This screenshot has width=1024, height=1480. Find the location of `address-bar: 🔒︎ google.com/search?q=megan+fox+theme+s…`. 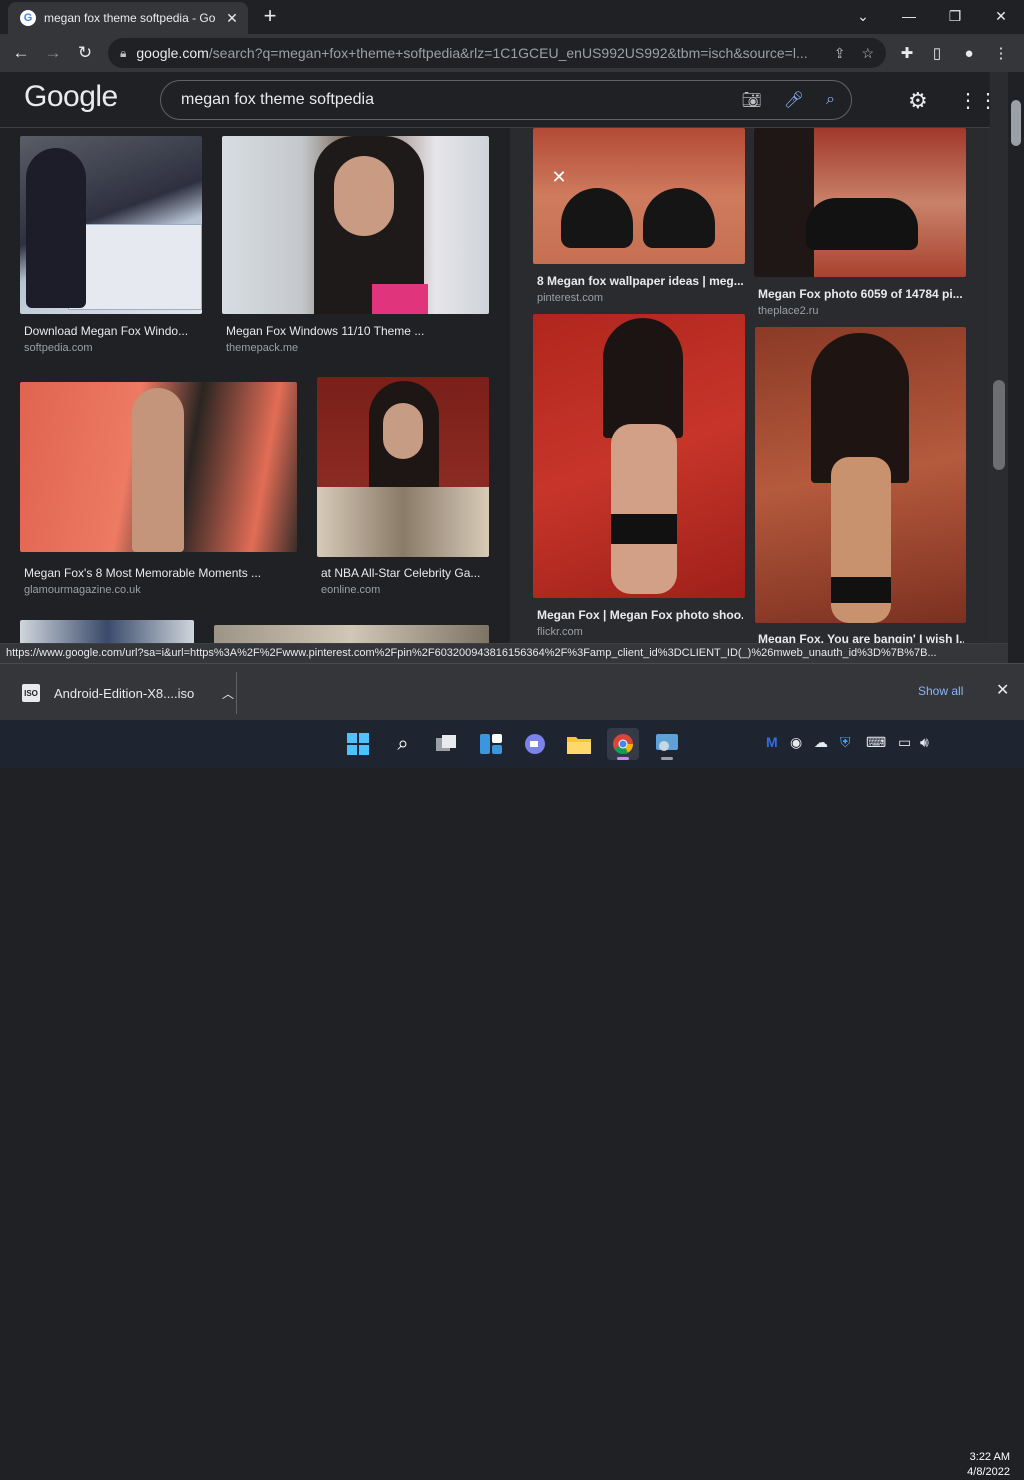

address-bar: 🔒︎ google.com/search?q=megan+fox+theme+s… is located at coordinates (497, 53).